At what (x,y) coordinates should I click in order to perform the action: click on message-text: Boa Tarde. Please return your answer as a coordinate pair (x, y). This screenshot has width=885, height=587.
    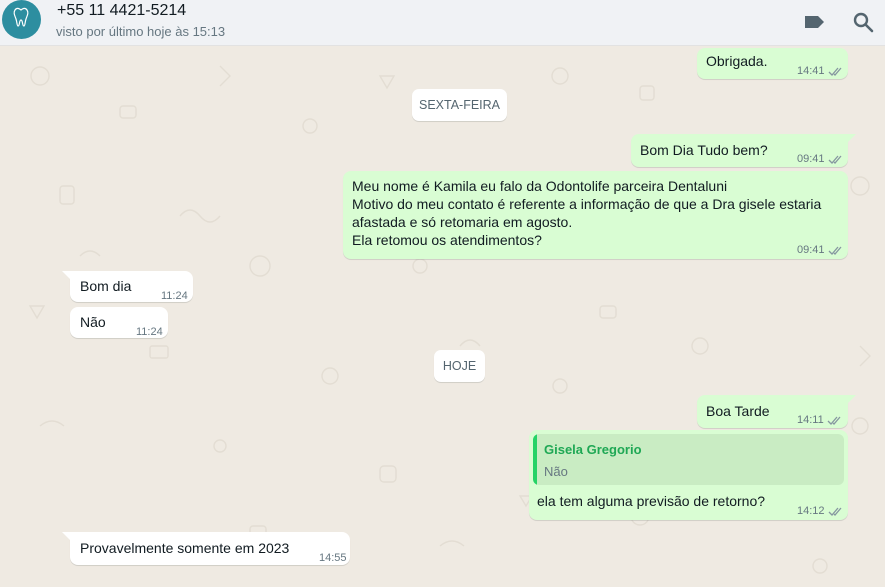
    Looking at the image, I should click on (738, 411).